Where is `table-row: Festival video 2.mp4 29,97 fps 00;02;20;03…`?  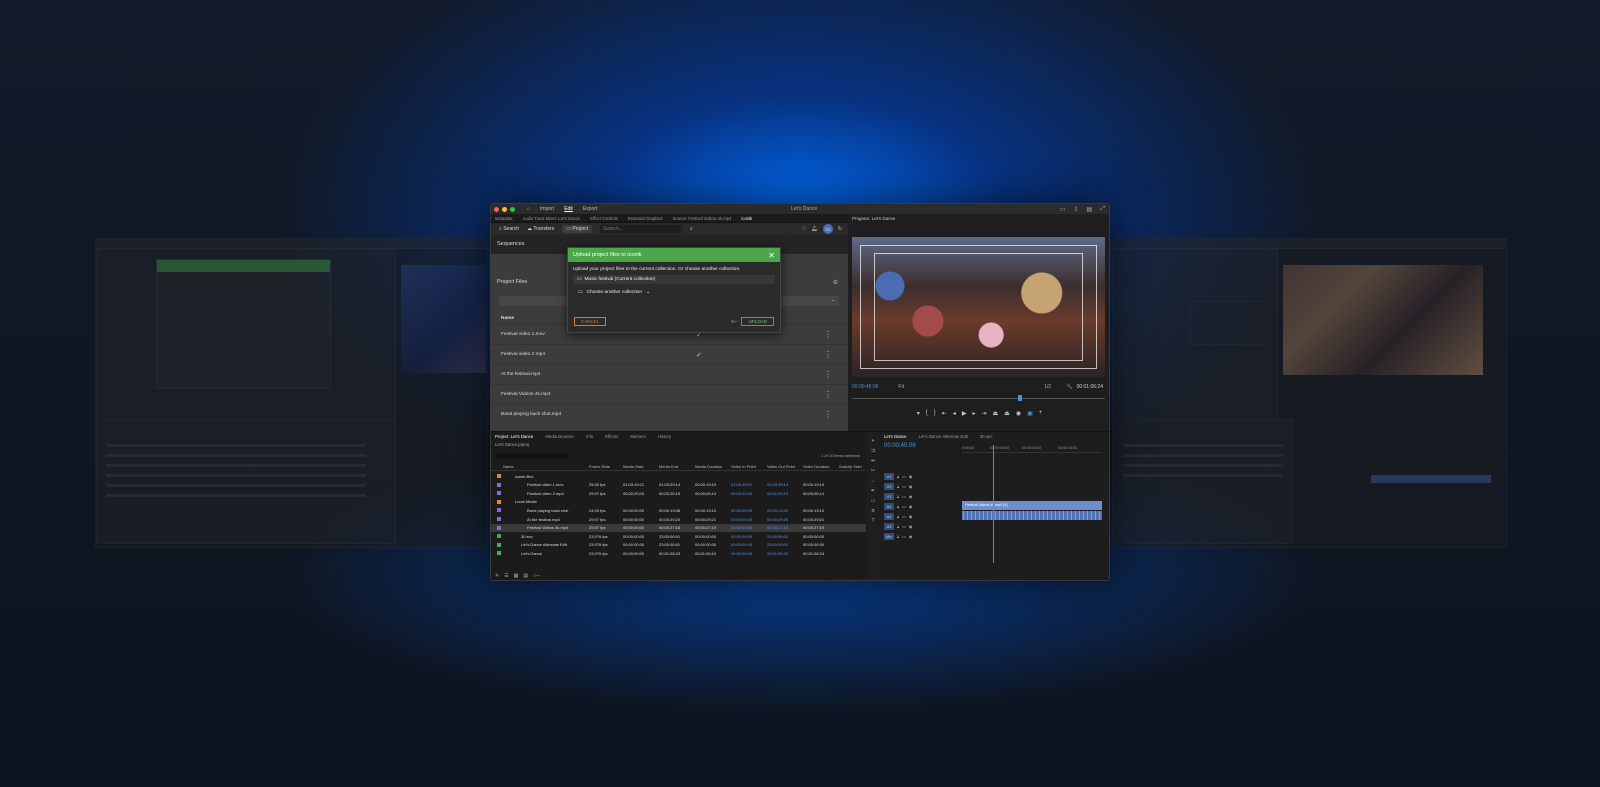
table-row: Festival video 2.mp4 29,97 fps 00;02;20;03… is located at coordinates (678, 493).